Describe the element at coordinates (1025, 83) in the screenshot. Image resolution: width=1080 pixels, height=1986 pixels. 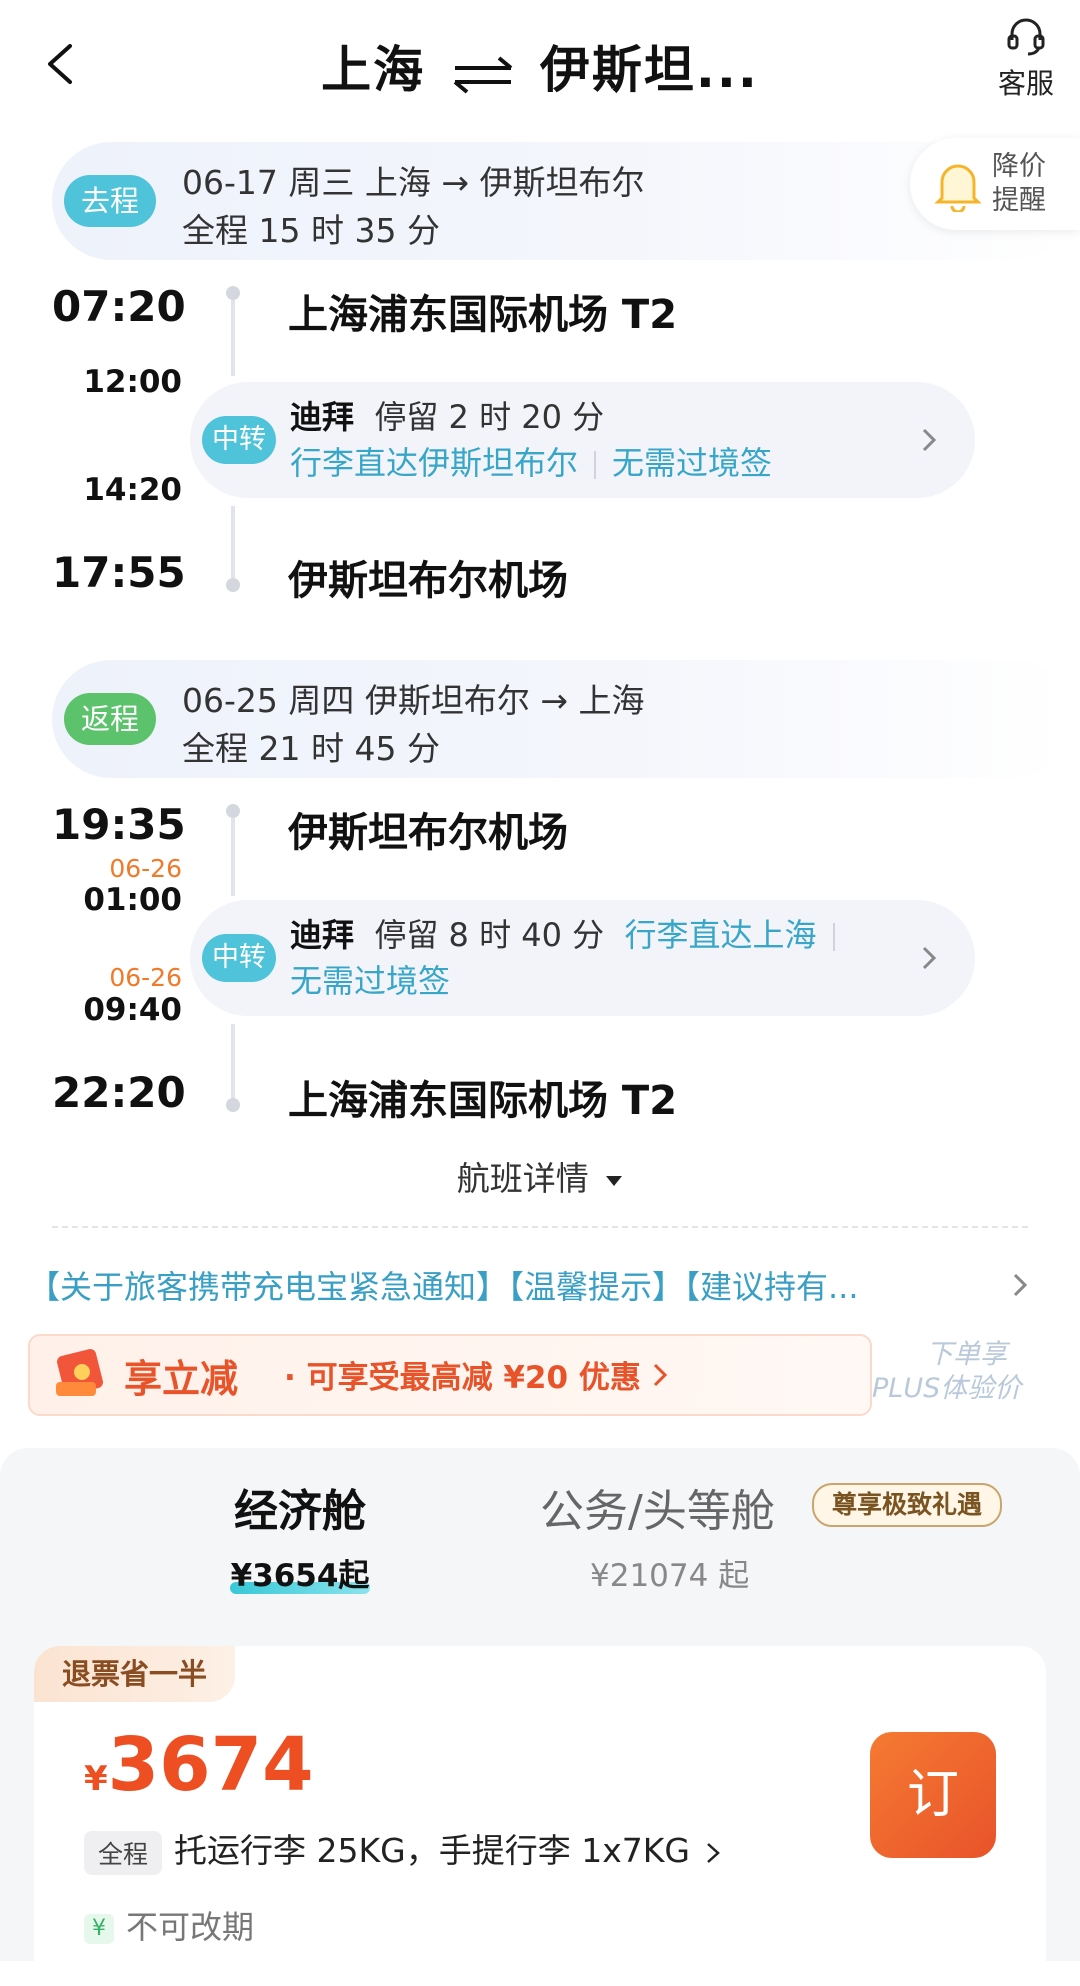
I see `service-label: 客服` at that location.